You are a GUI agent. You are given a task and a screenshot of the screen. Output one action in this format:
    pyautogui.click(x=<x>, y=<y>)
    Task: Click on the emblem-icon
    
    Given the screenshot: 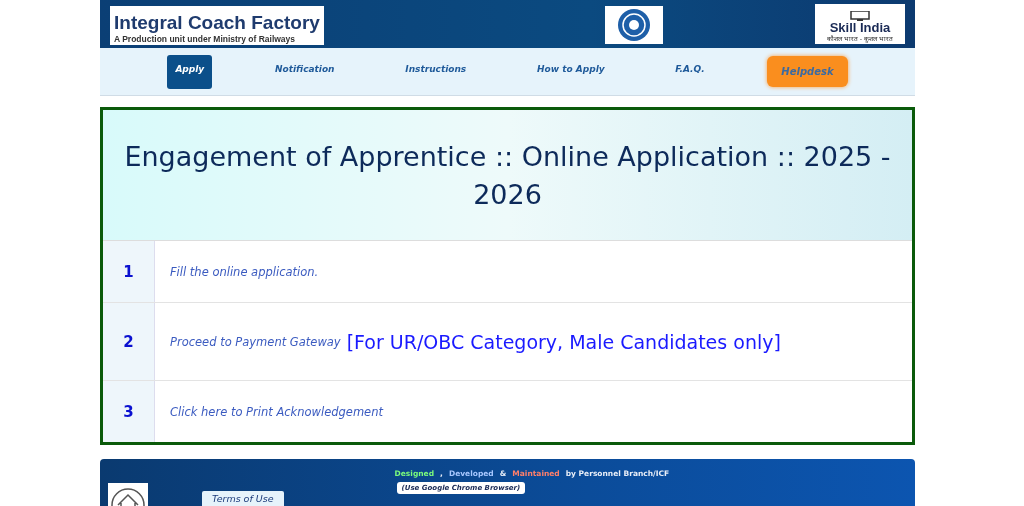 What is the action you would take?
    pyautogui.click(x=634, y=25)
    